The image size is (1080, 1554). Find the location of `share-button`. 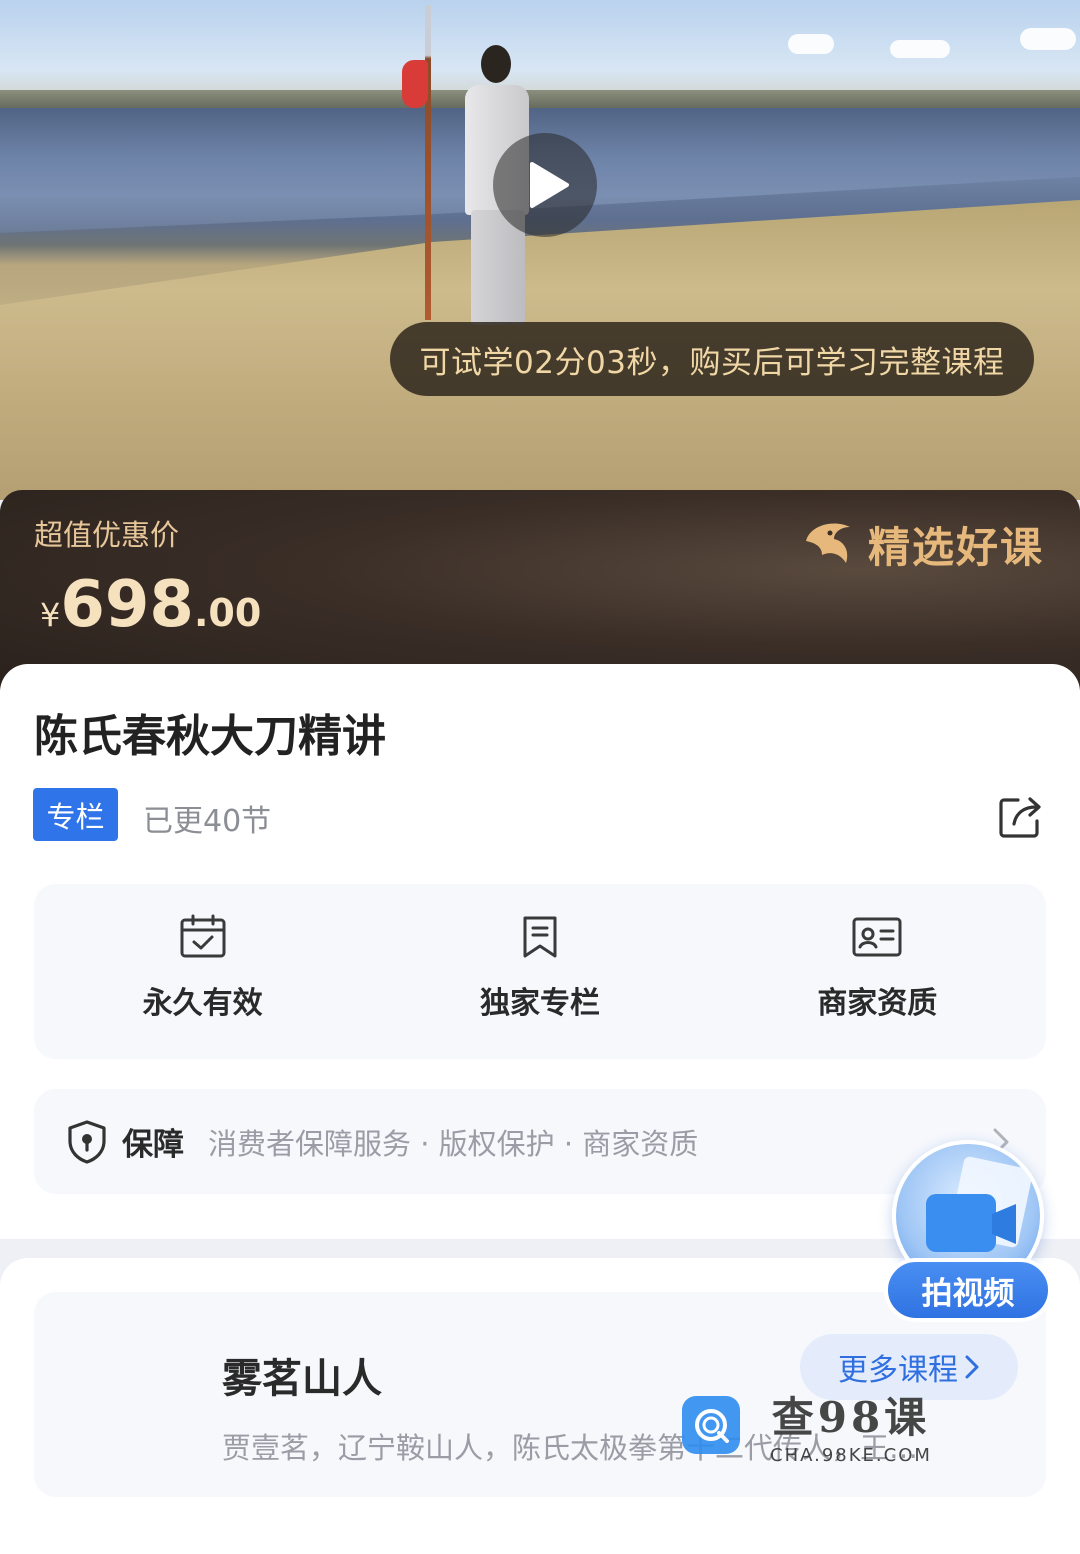

share-button is located at coordinates (1021, 816).